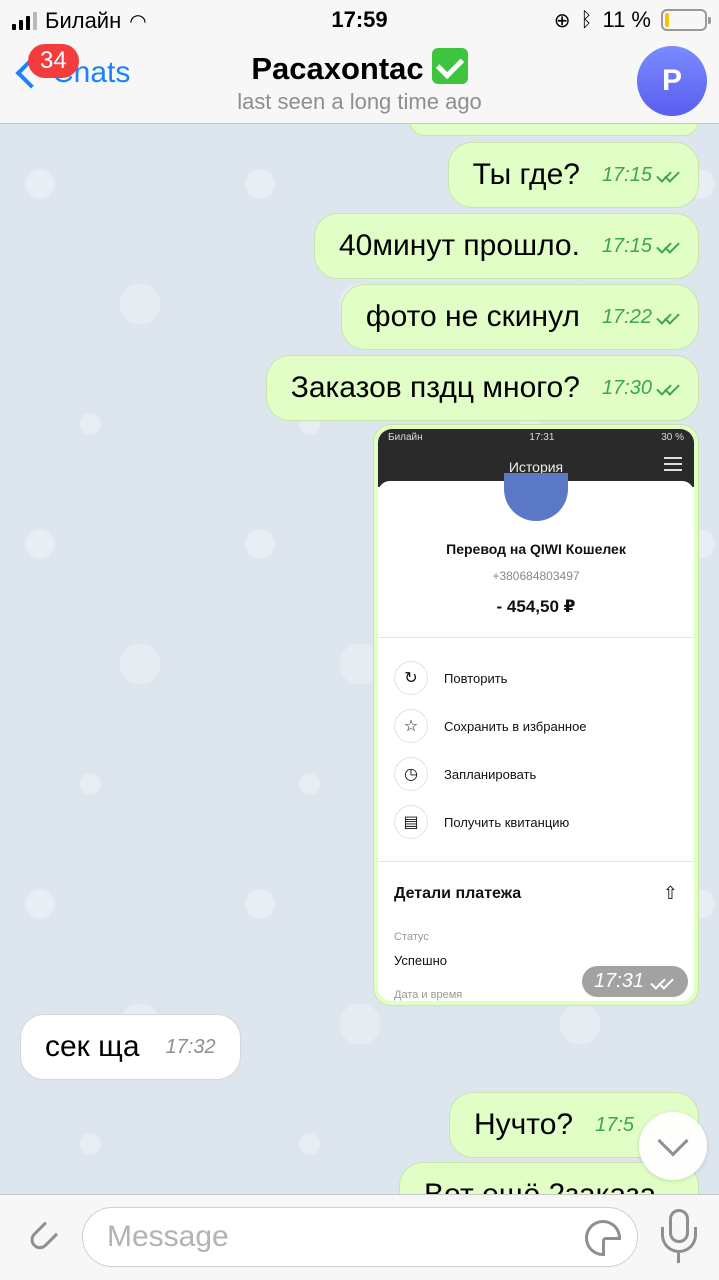 This screenshot has height=1280, width=719. Describe the element at coordinates (507, 822) in the screenshot. I see `screenshot-action-label: Получить квитанцию` at that location.